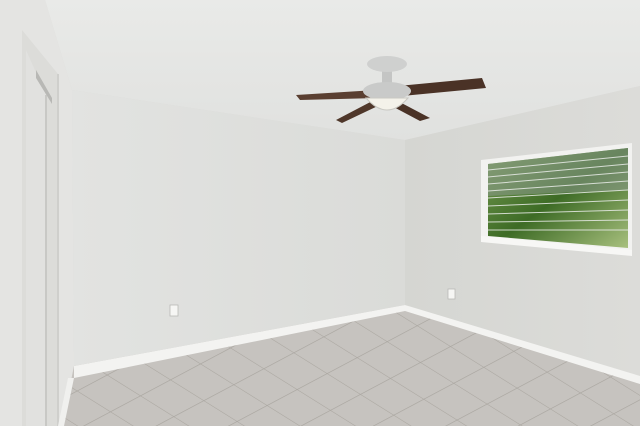  What do you see at coordinates (451, 294) in the screenshot?
I see `outlet-right-wall` at bounding box center [451, 294].